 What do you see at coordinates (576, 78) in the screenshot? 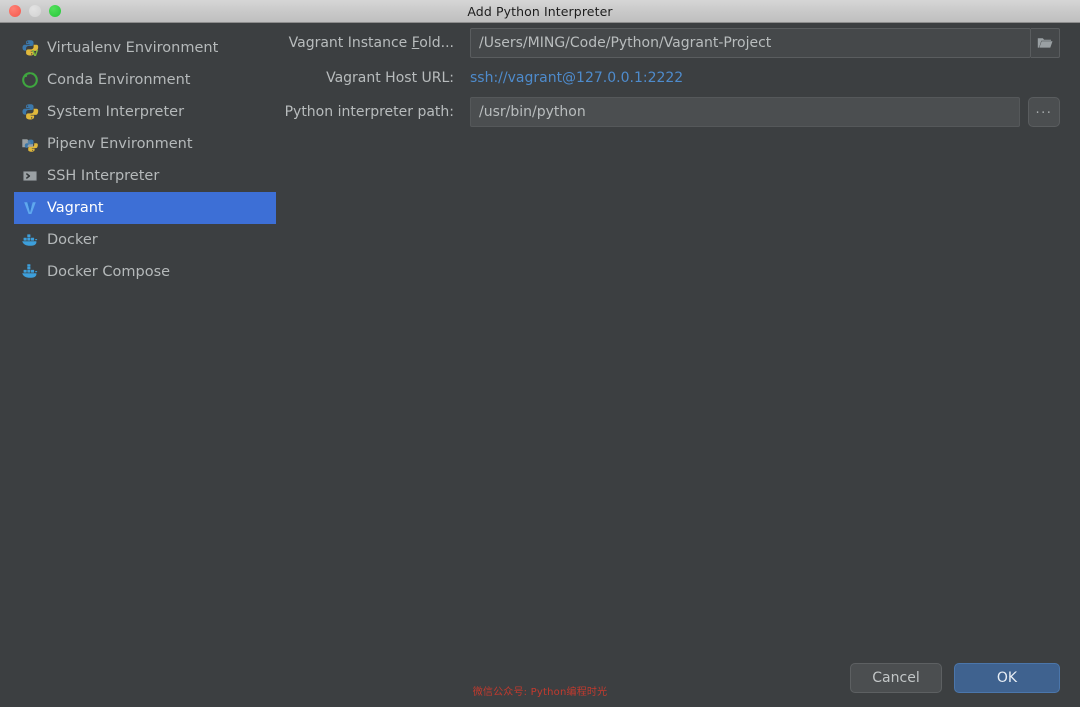
I see `vagrant-host-url-link: ssh://vagrant@127.0.0.1:2222` at bounding box center [576, 78].